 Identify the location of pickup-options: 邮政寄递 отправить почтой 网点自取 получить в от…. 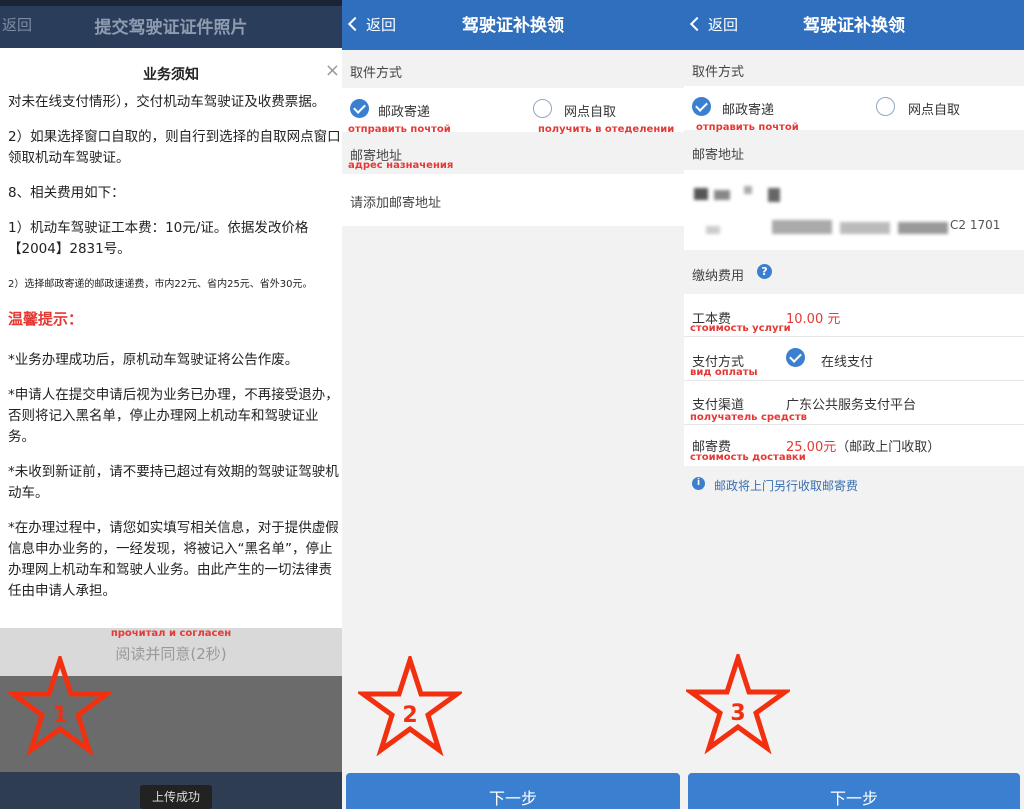
(513, 111).